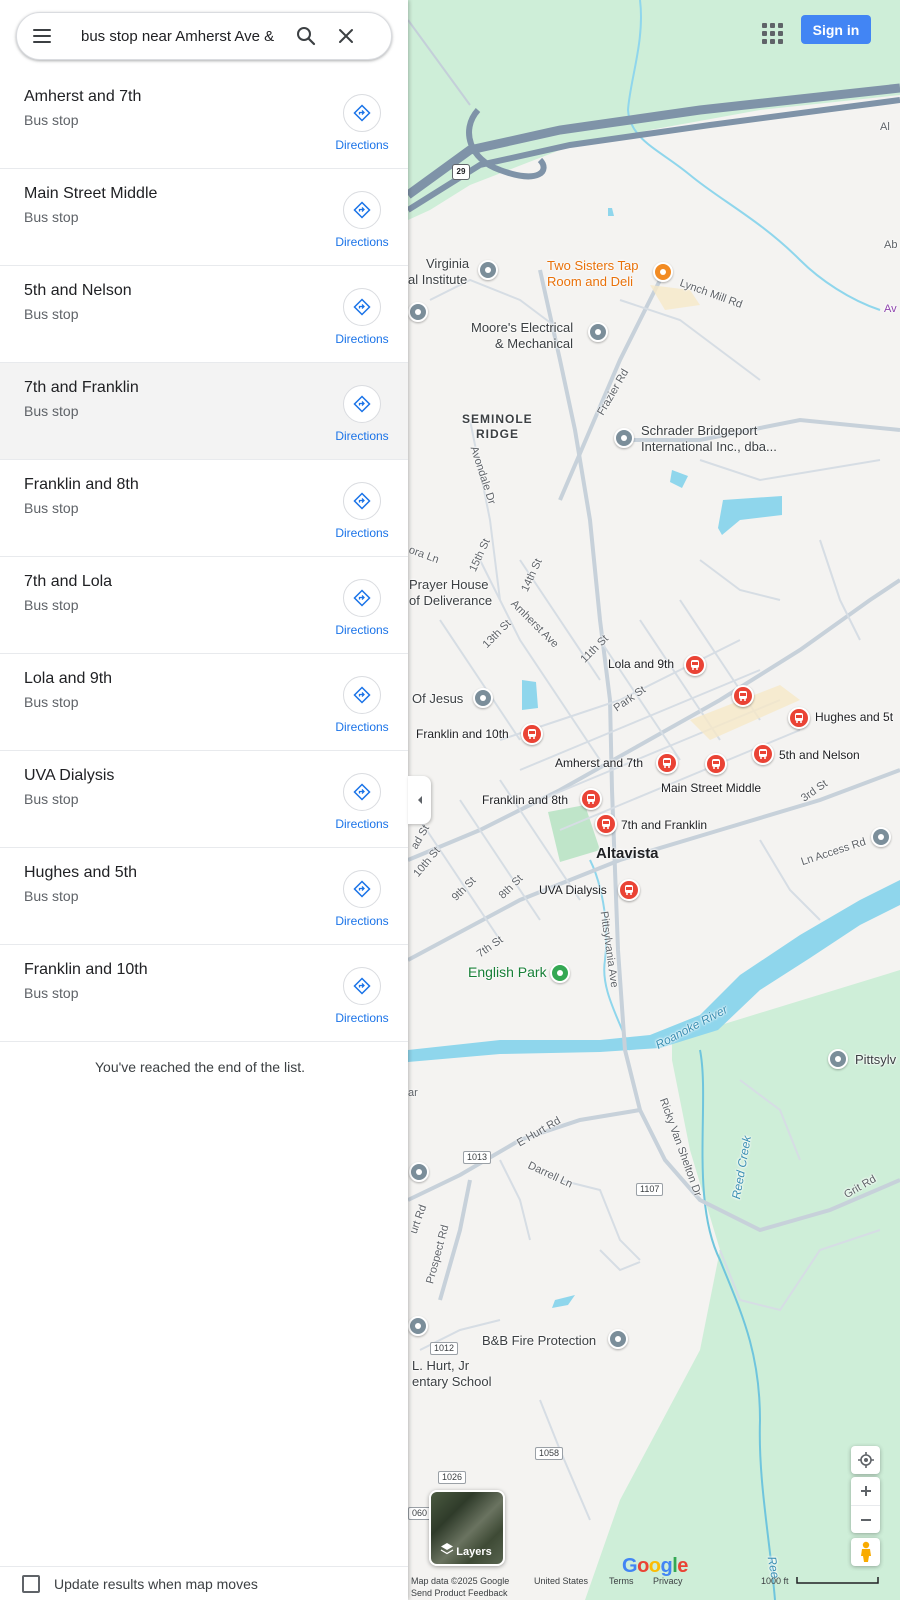  Describe the element at coordinates (450, 600) in the screenshot. I see `place-label-prayer-2: of Deliverance` at that location.